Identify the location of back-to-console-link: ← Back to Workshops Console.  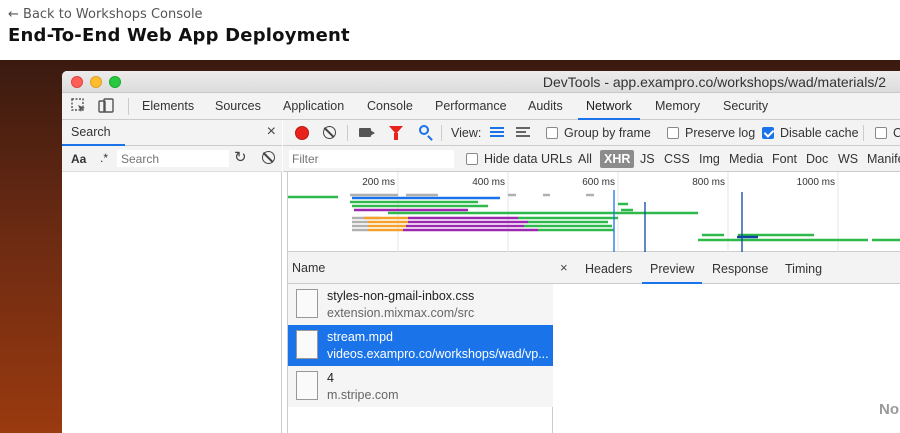
(105, 14).